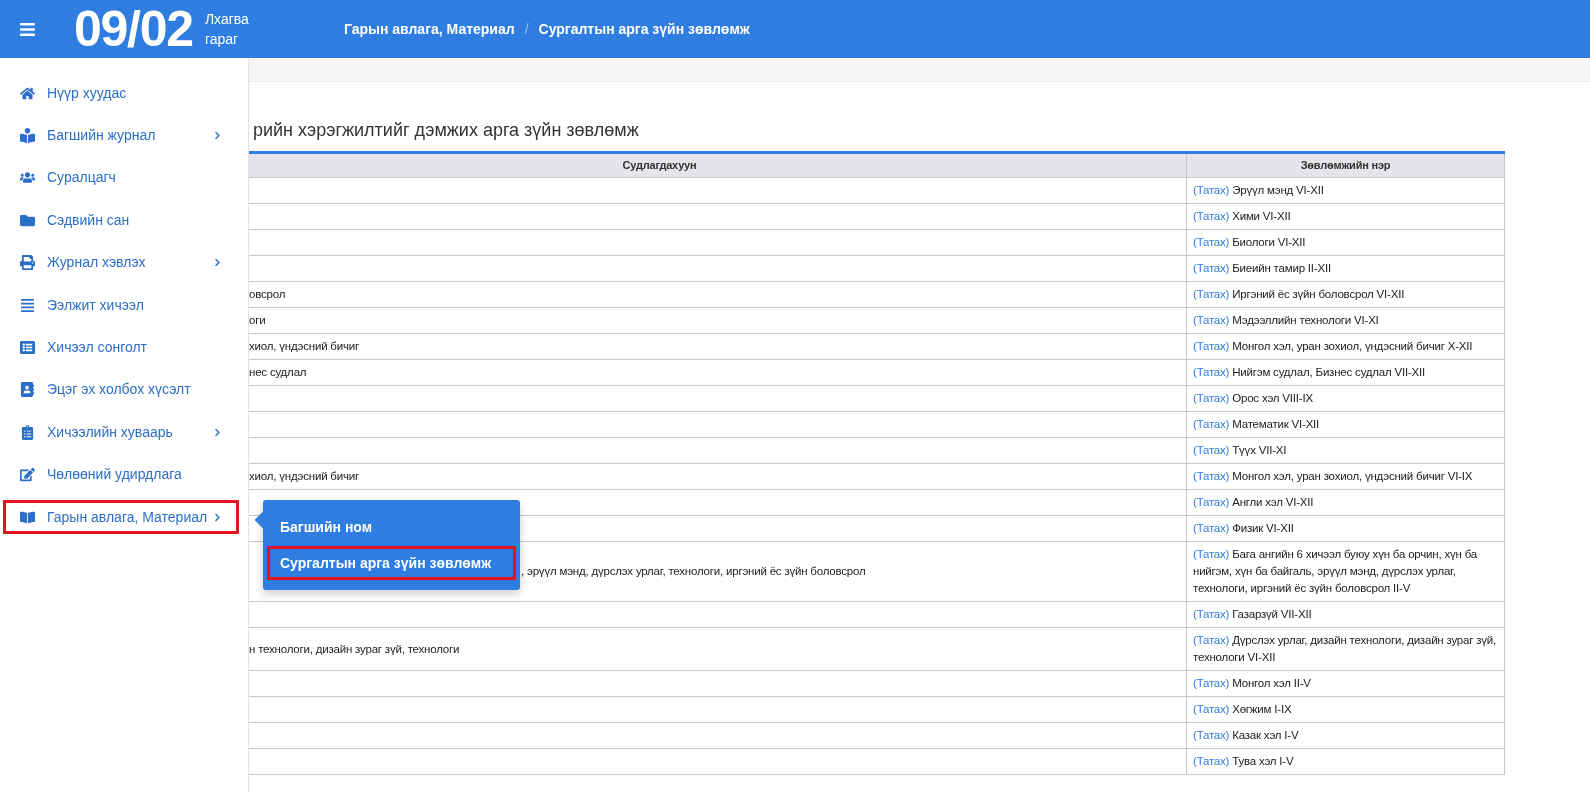 The height and width of the screenshot is (792, 1590). I want to click on sidebar-item: Багшийн журнал, so click(121, 135).